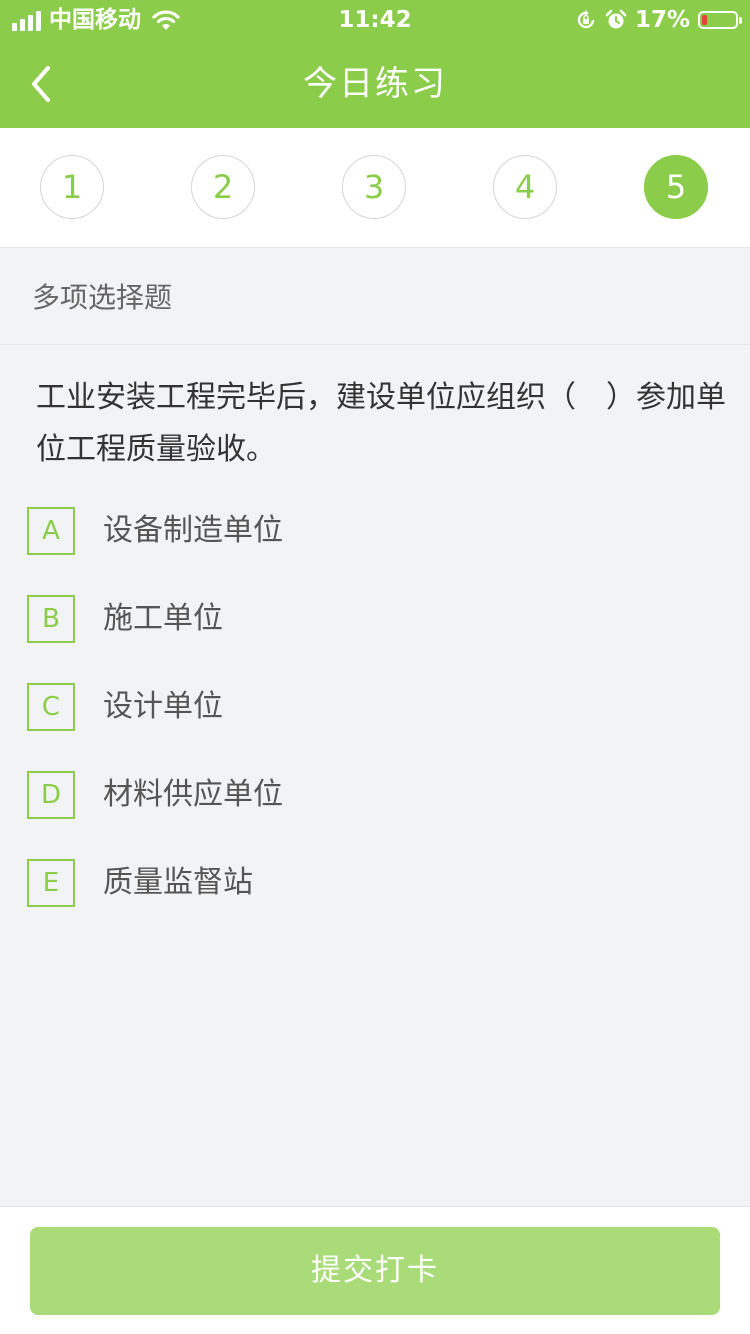 Image resolution: width=750 pixels, height=1334 pixels. I want to click on app-header: 中国移动 11:42 17% 今日练习, so click(375, 64).